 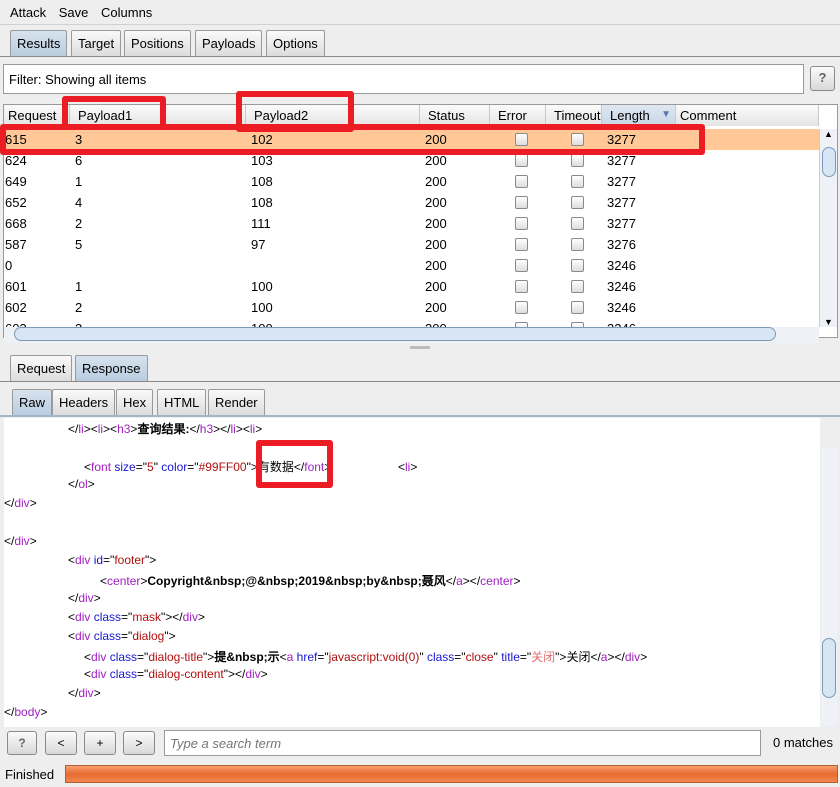 What do you see at coordinates (462, 743) in the screenshot?
I see `search-input` at bounding box center [462, 743].